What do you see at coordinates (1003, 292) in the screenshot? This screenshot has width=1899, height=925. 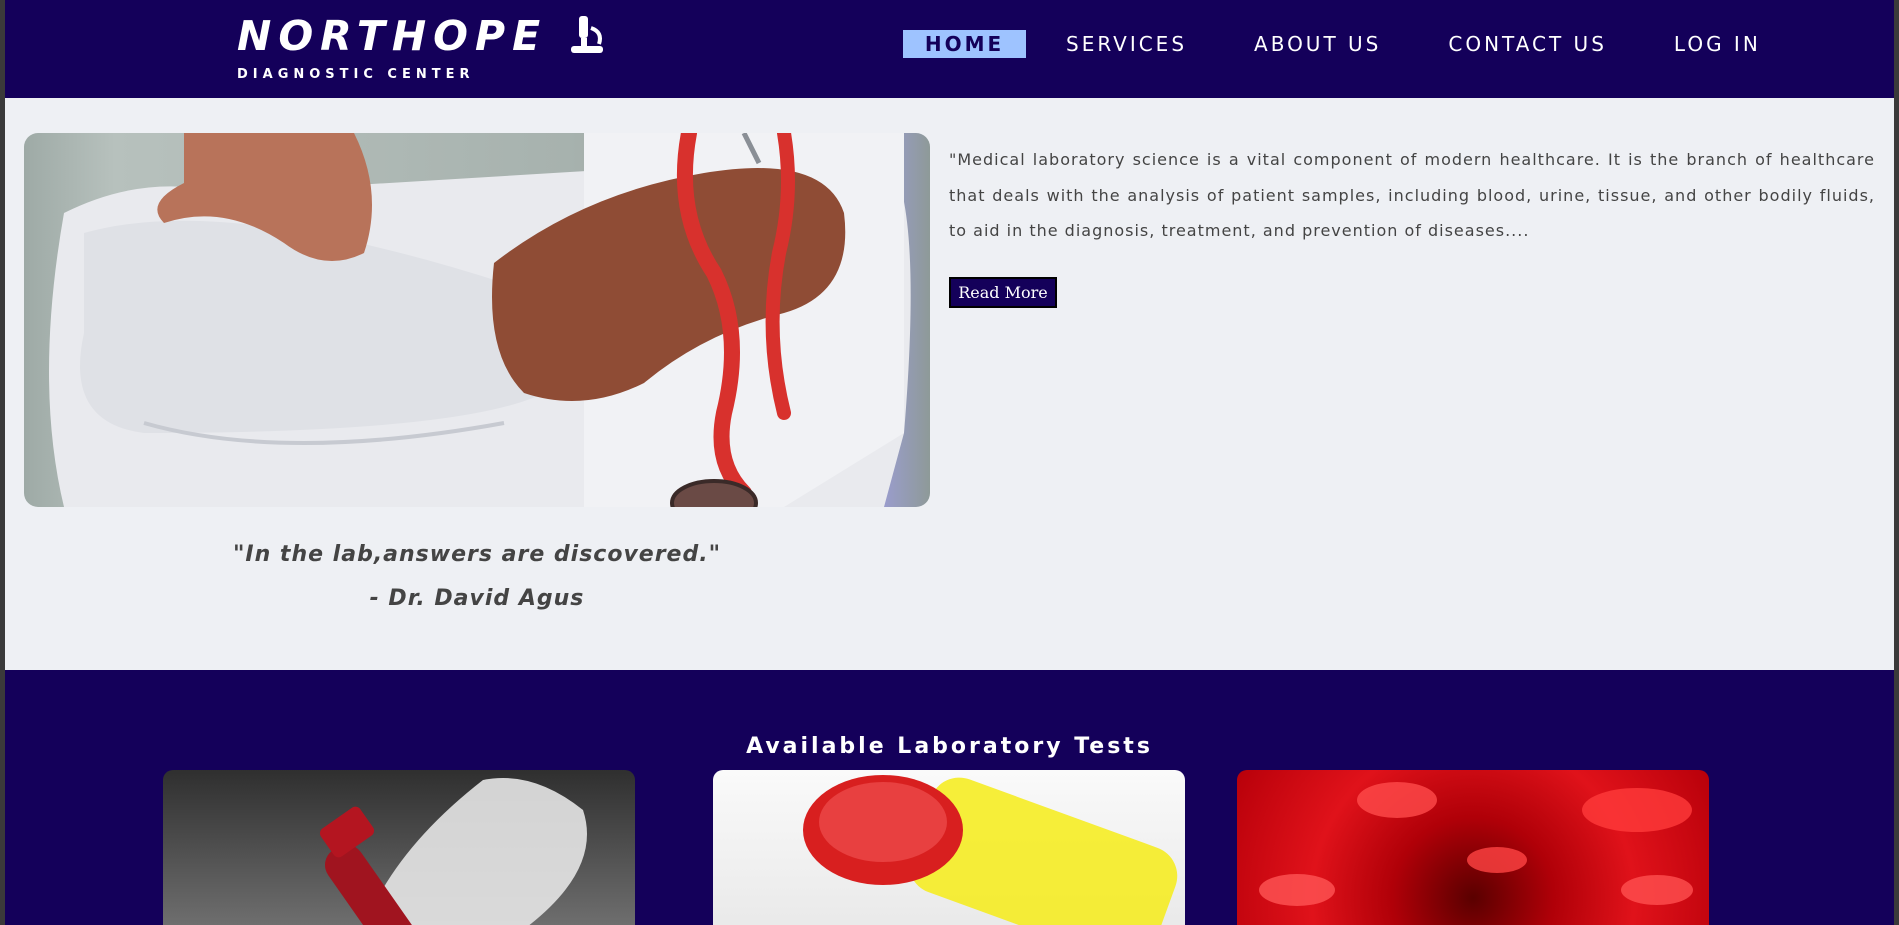 I see `read-more-button: Read More` at bounding box center [1003, 292].